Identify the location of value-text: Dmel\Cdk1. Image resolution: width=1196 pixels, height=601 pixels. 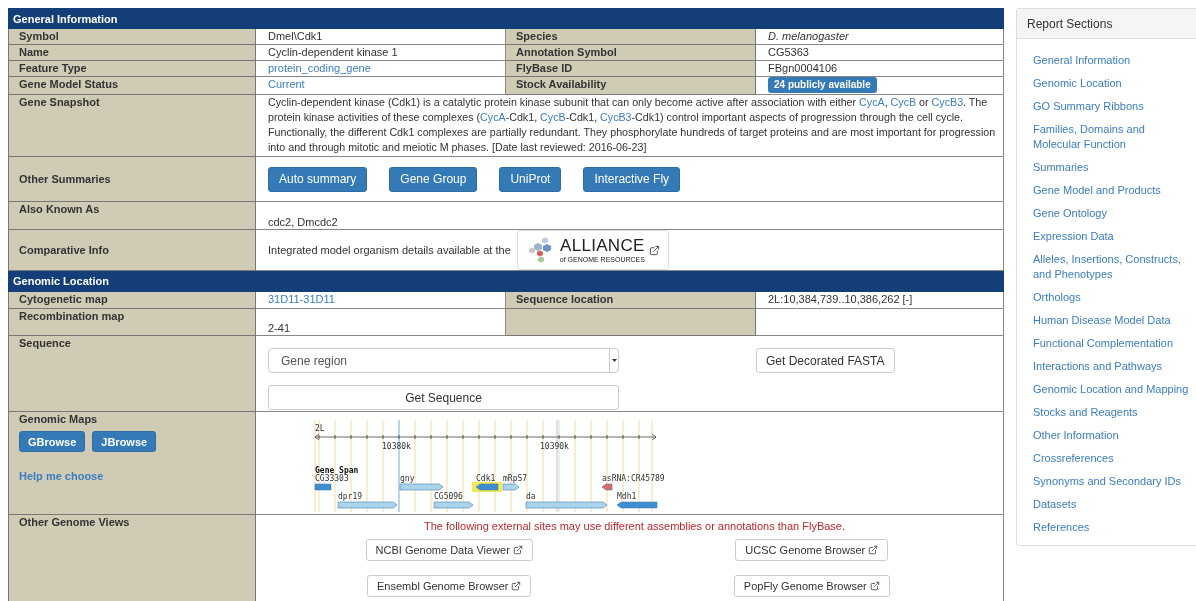
(295, 36).